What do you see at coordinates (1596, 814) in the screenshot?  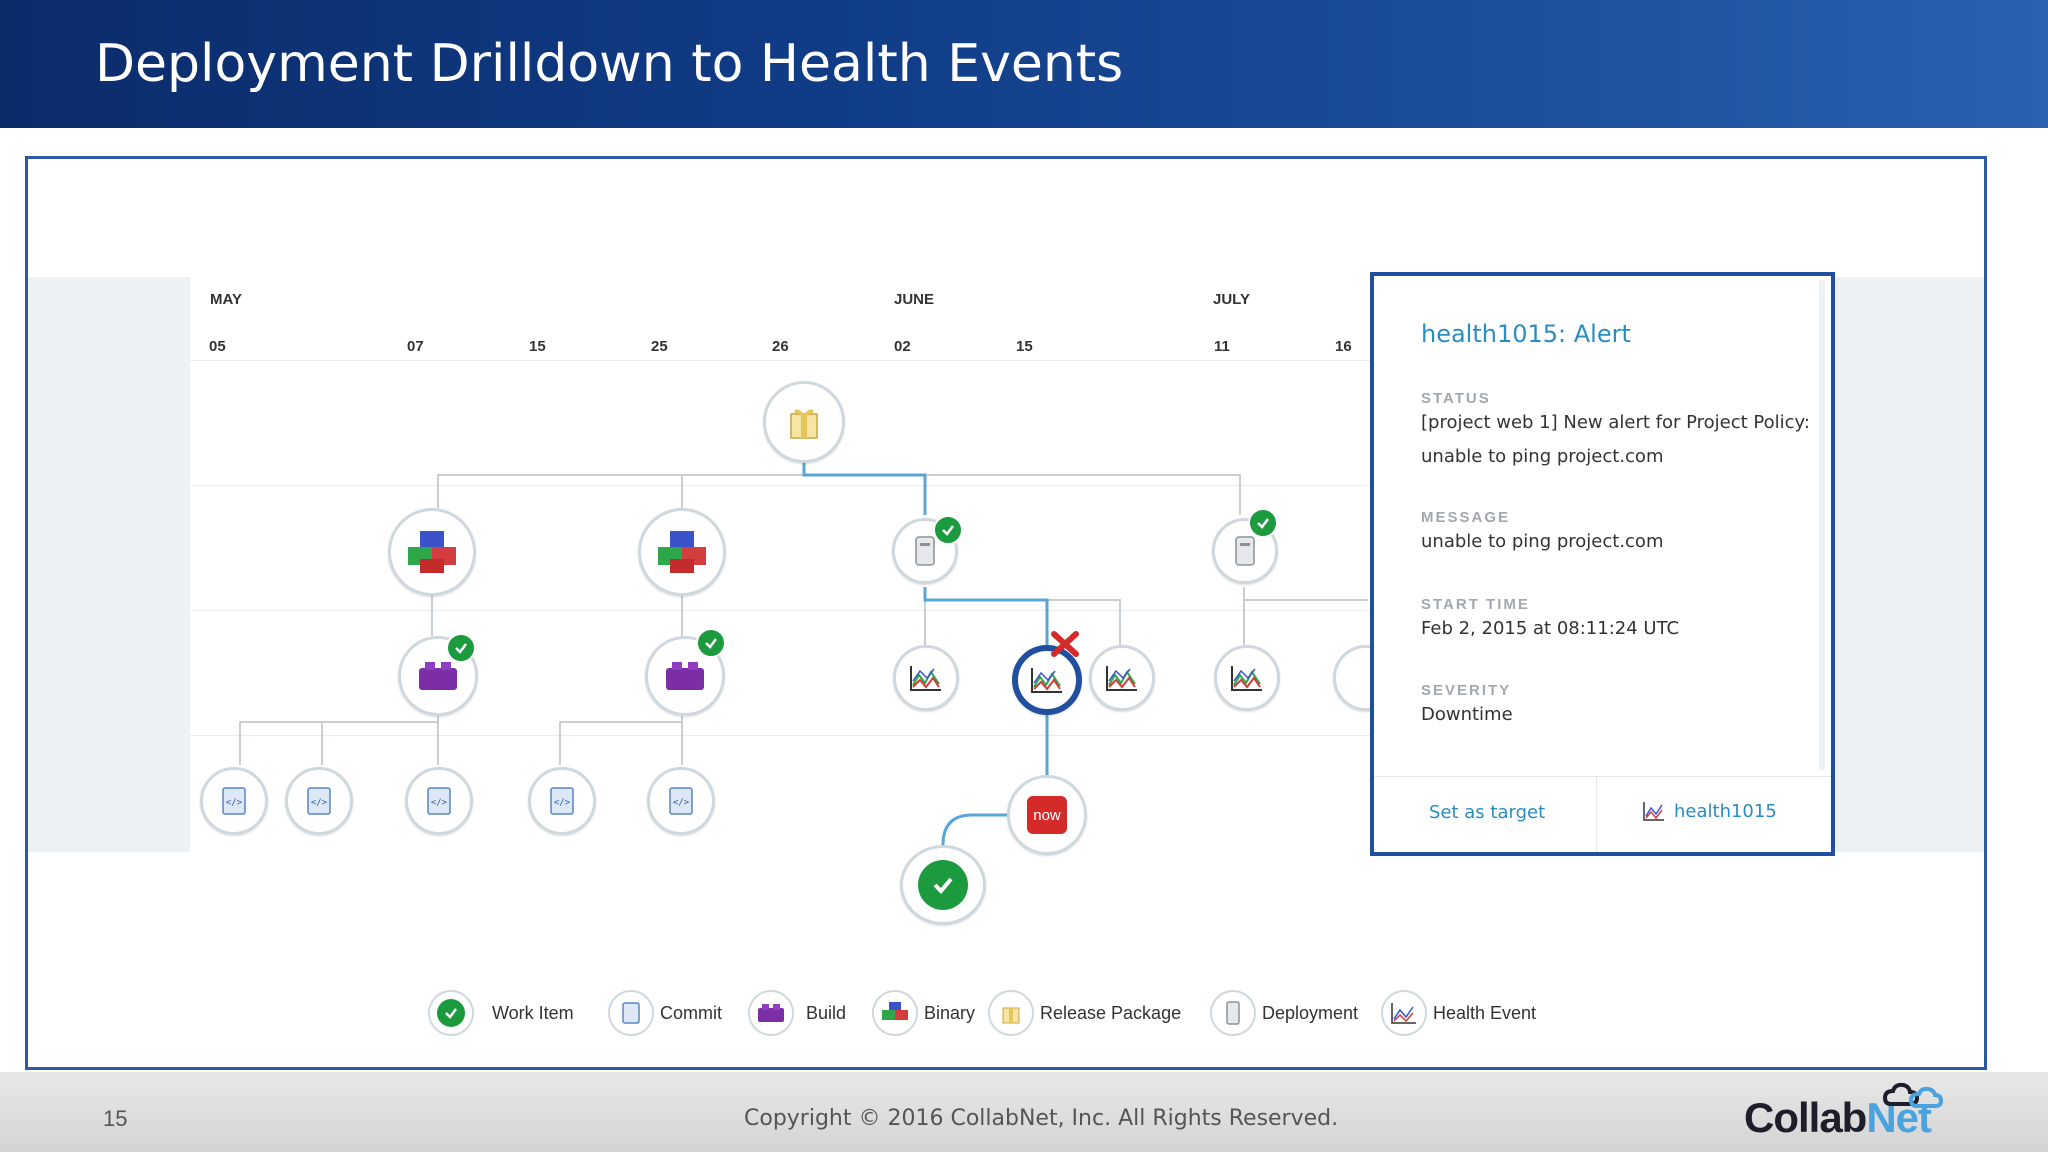 I see `panel-footer-divider` at bounding box center [1596, 814].